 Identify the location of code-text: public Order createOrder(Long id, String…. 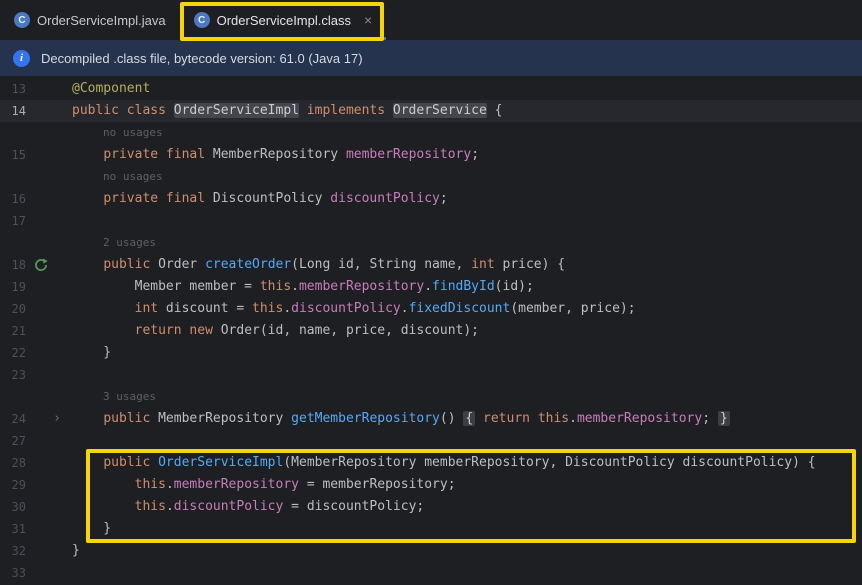
(314, 265).